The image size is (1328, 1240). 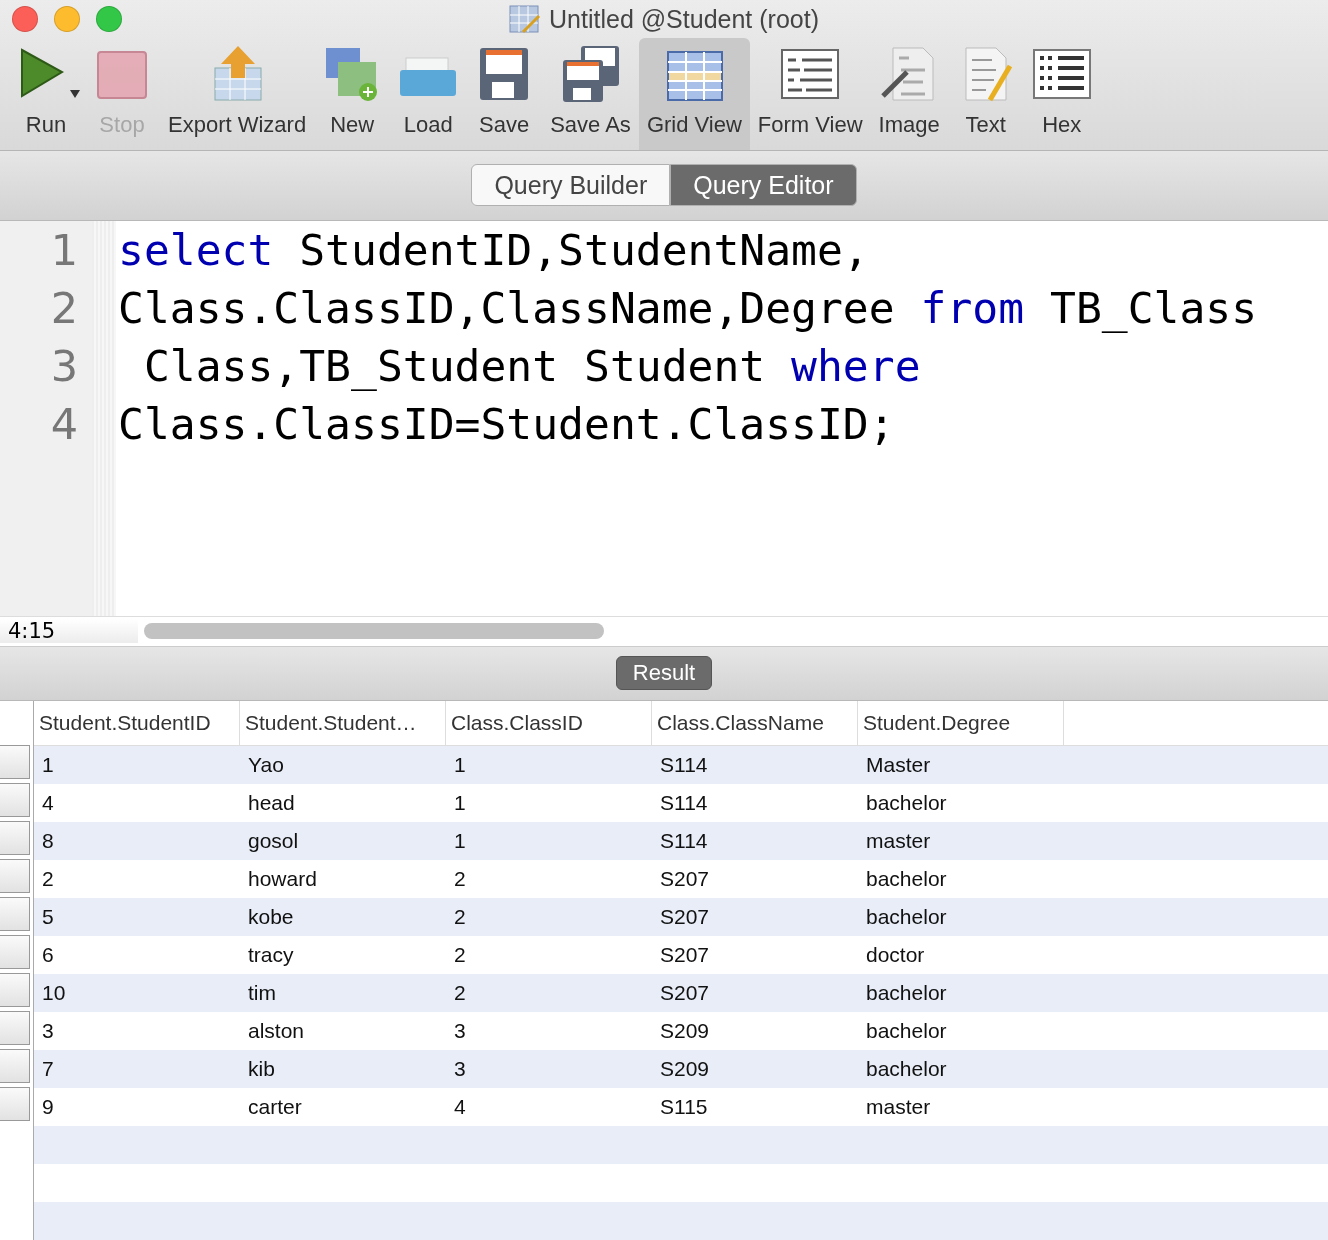 I want to click on column-header: Class.ClassName, so click(x=755, y=723).